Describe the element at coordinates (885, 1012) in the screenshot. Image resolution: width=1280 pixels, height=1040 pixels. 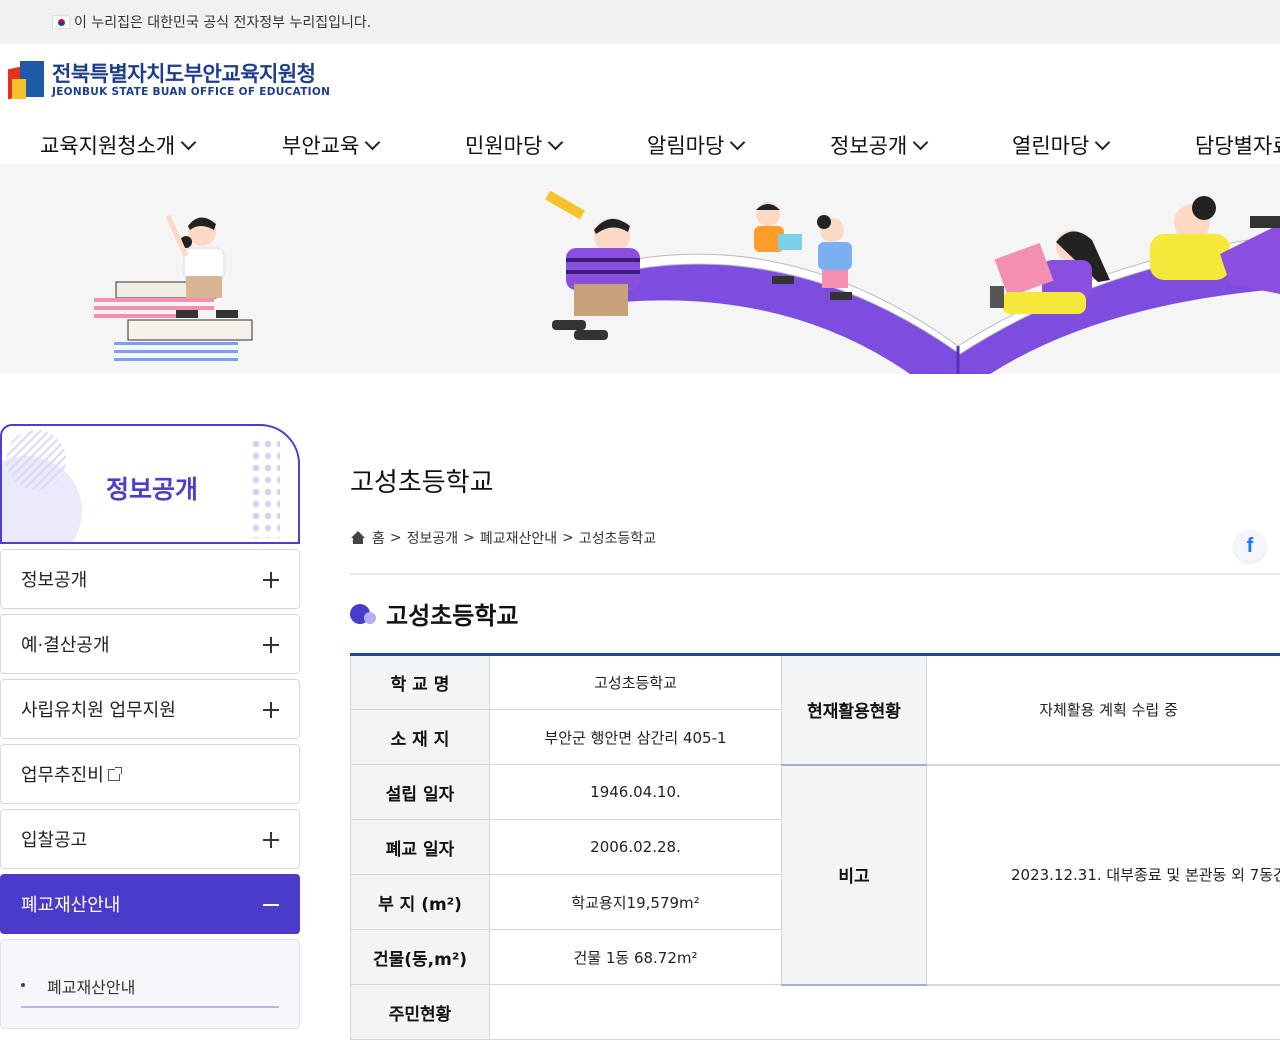
I see `table-cell` at that location.